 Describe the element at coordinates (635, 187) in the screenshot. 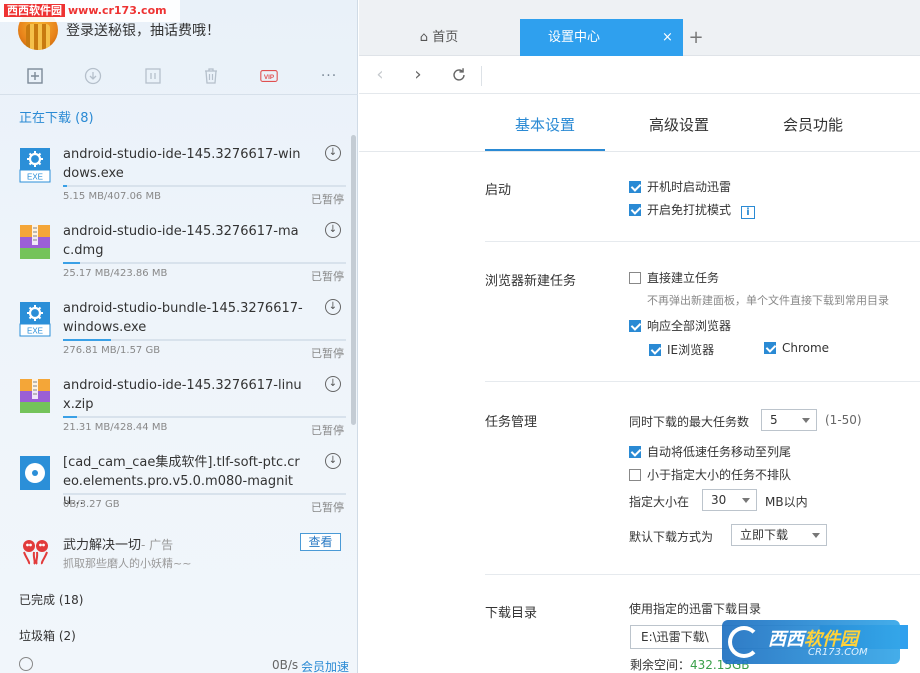

I see `startup-on-boot-checkbox` at that location.